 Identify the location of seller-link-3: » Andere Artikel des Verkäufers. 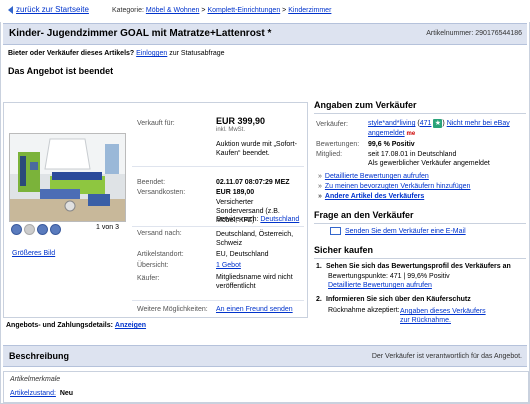
(371, 196).